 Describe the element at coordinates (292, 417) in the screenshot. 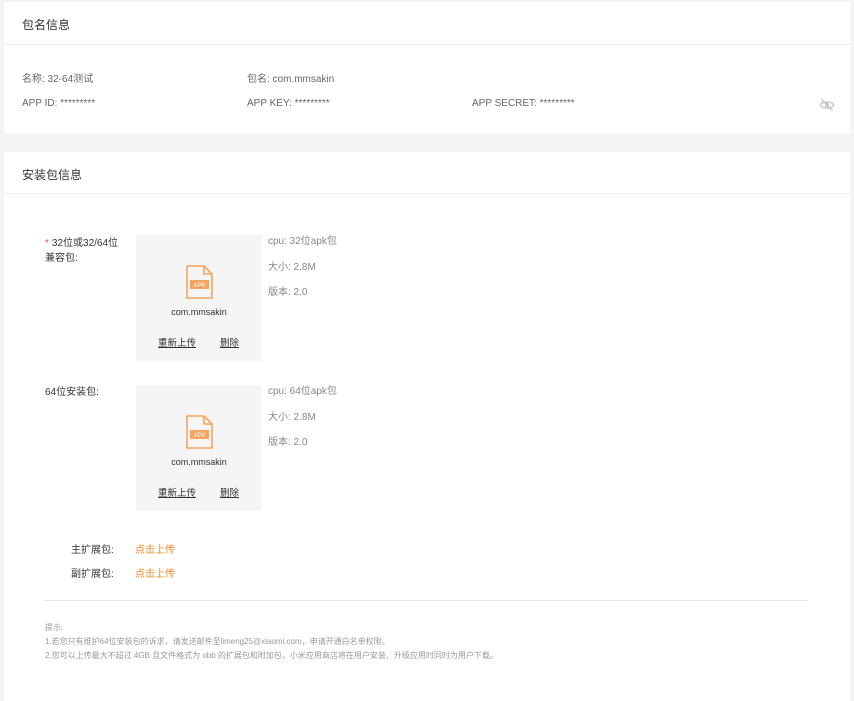

I see `pkg64-size: 大小: 2.8M` at that location.